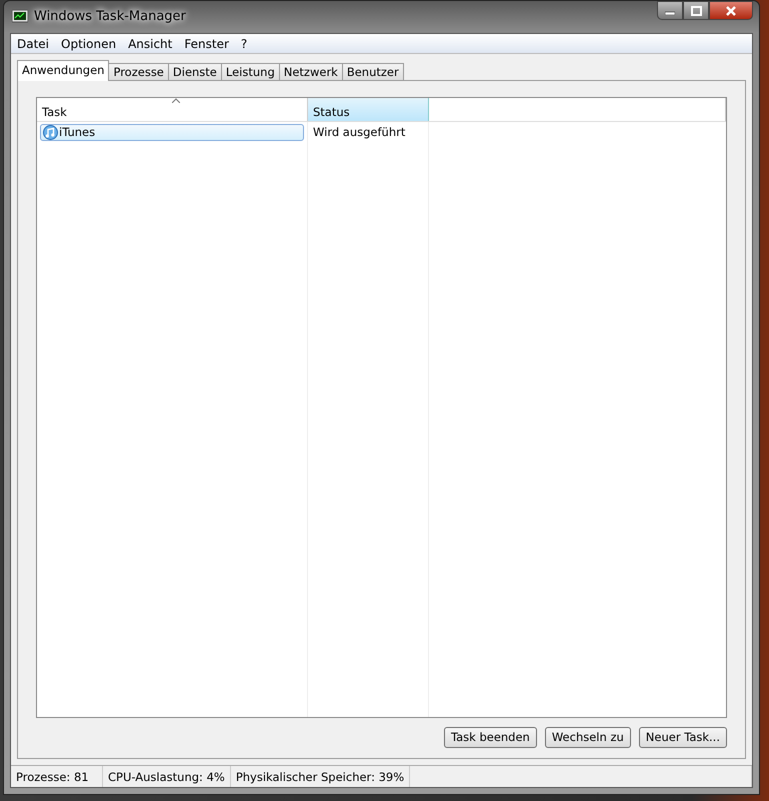 This screenshot has width=769, height=801. Describe the element at coordinates (50, 132) in the screenshot. I see `music-note-icon` at that location.